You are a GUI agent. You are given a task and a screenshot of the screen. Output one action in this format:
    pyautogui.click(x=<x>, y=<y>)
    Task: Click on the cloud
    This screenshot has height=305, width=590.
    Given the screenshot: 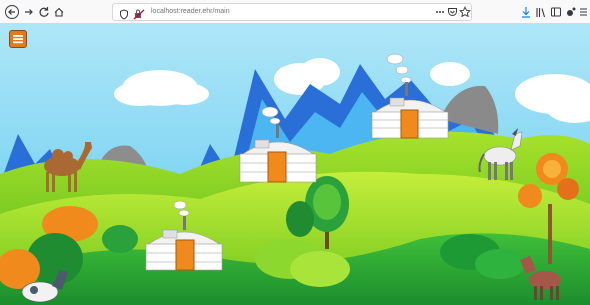 What is the action you would take?
    pyautogui.click(x=450, y=74)
    